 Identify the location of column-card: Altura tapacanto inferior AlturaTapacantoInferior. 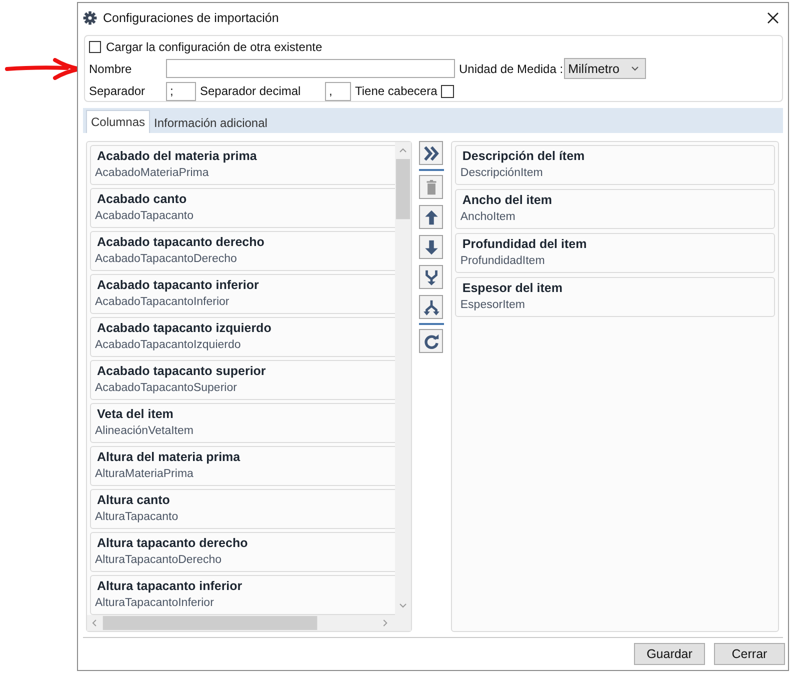
(242, 595).